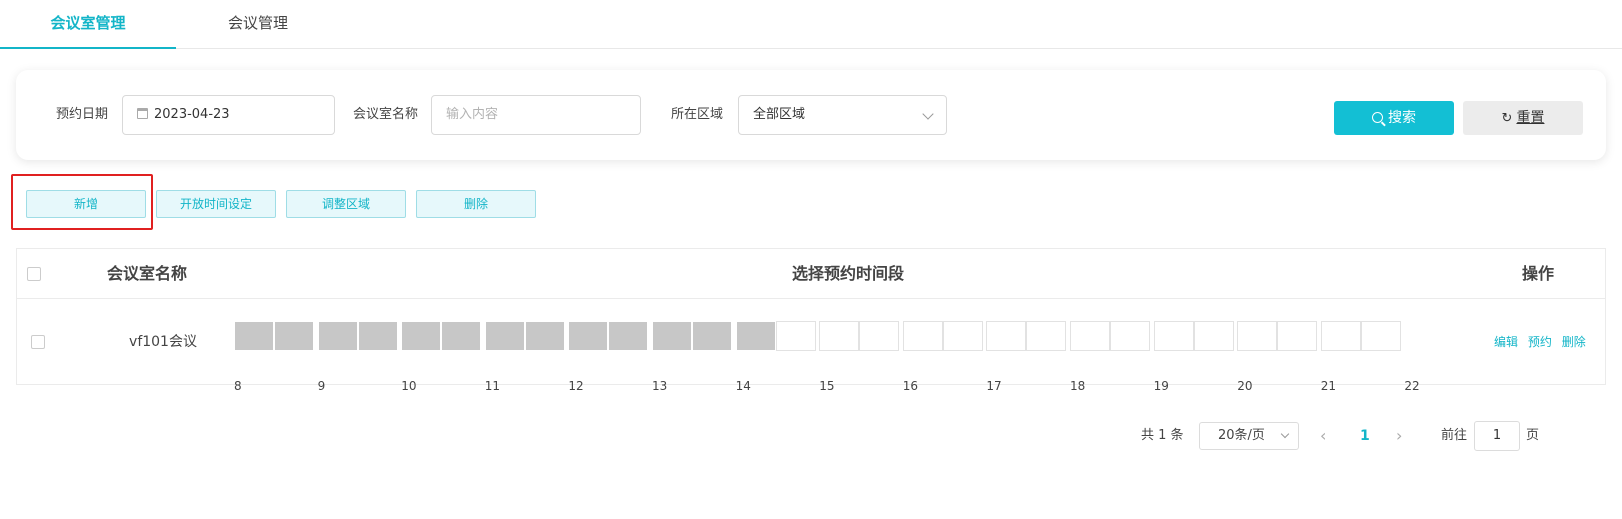  I want to click on hour-label: 13, so click(660, 386).